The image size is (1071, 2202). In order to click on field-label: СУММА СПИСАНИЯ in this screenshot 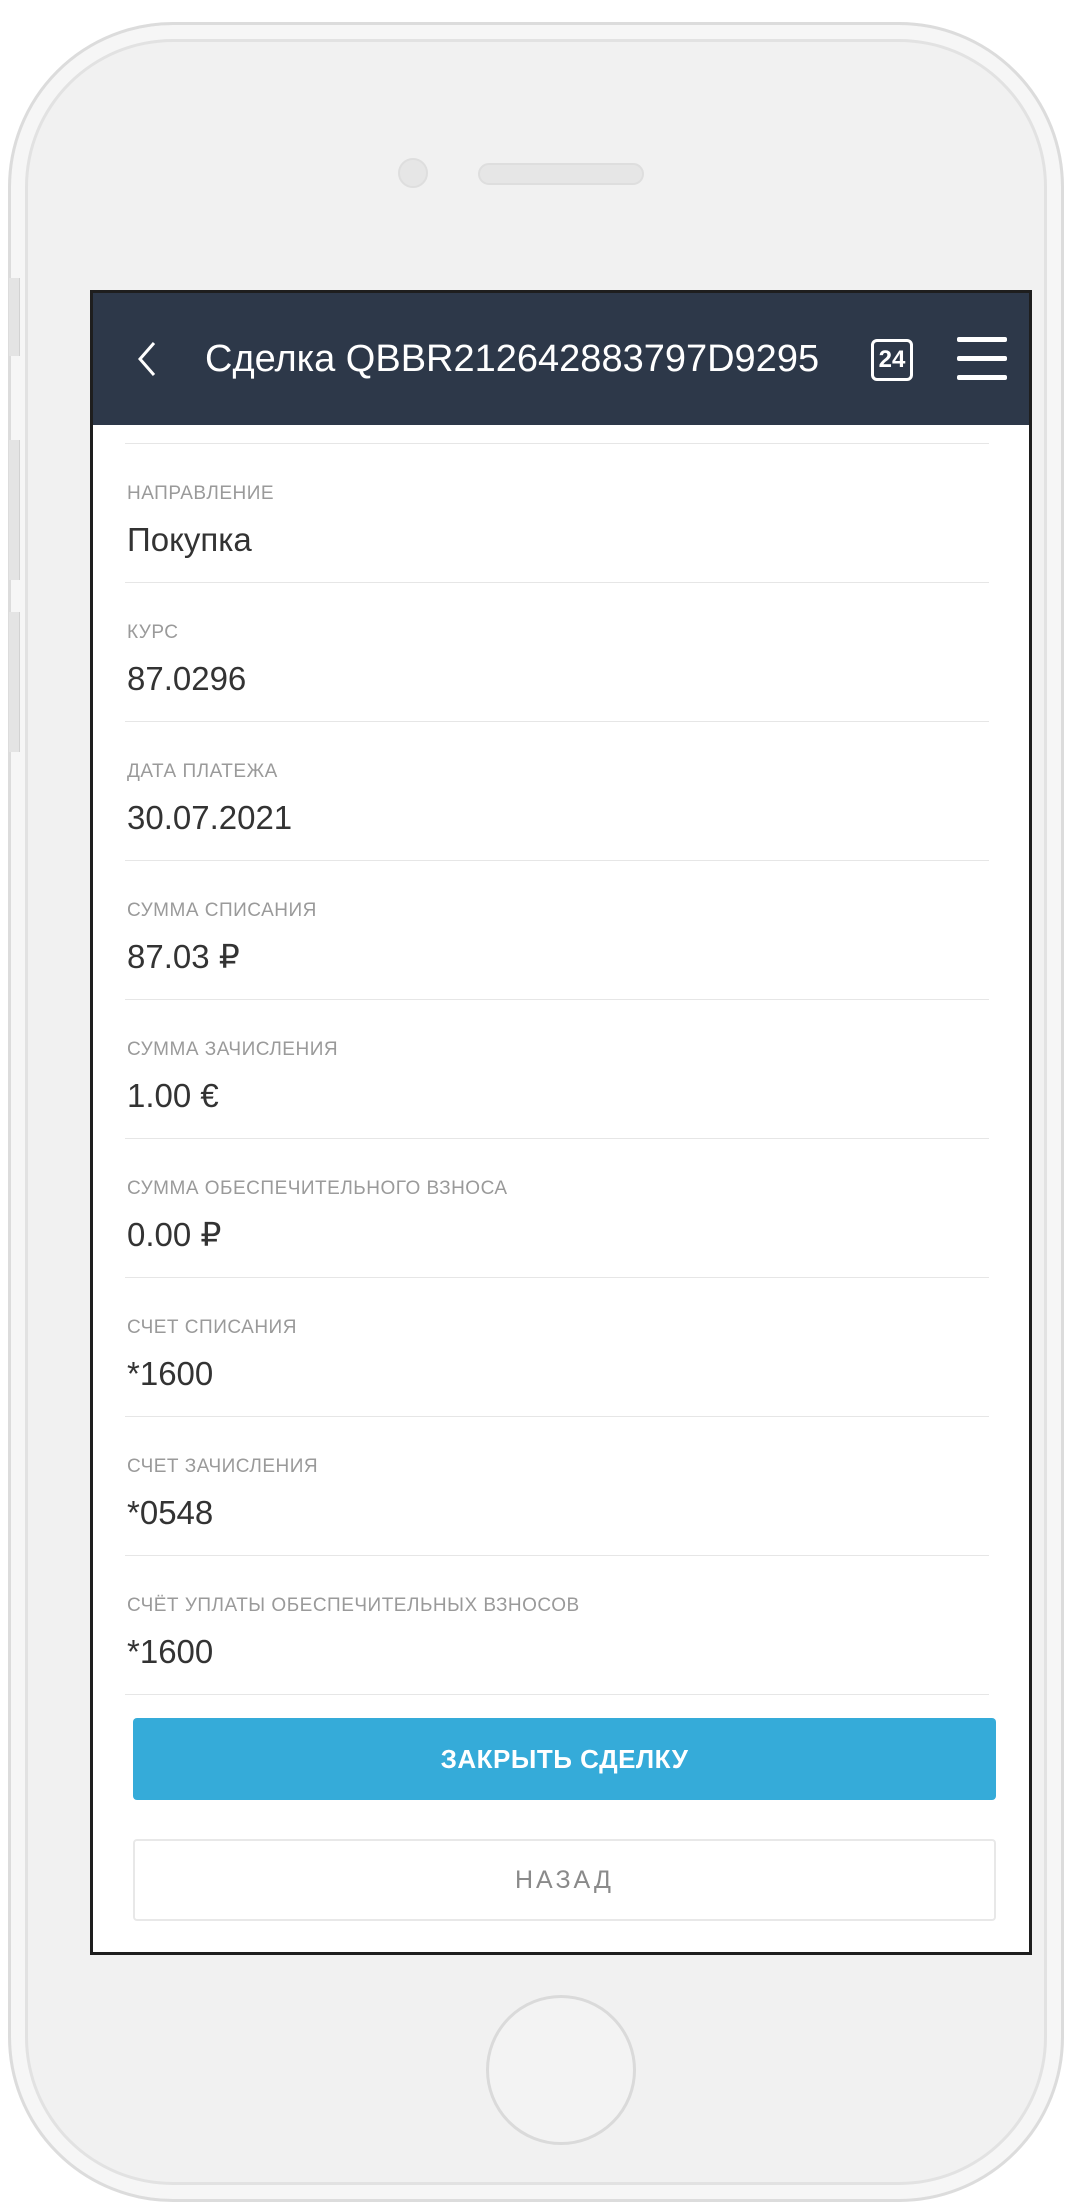, I will do `click(222, 910)`.